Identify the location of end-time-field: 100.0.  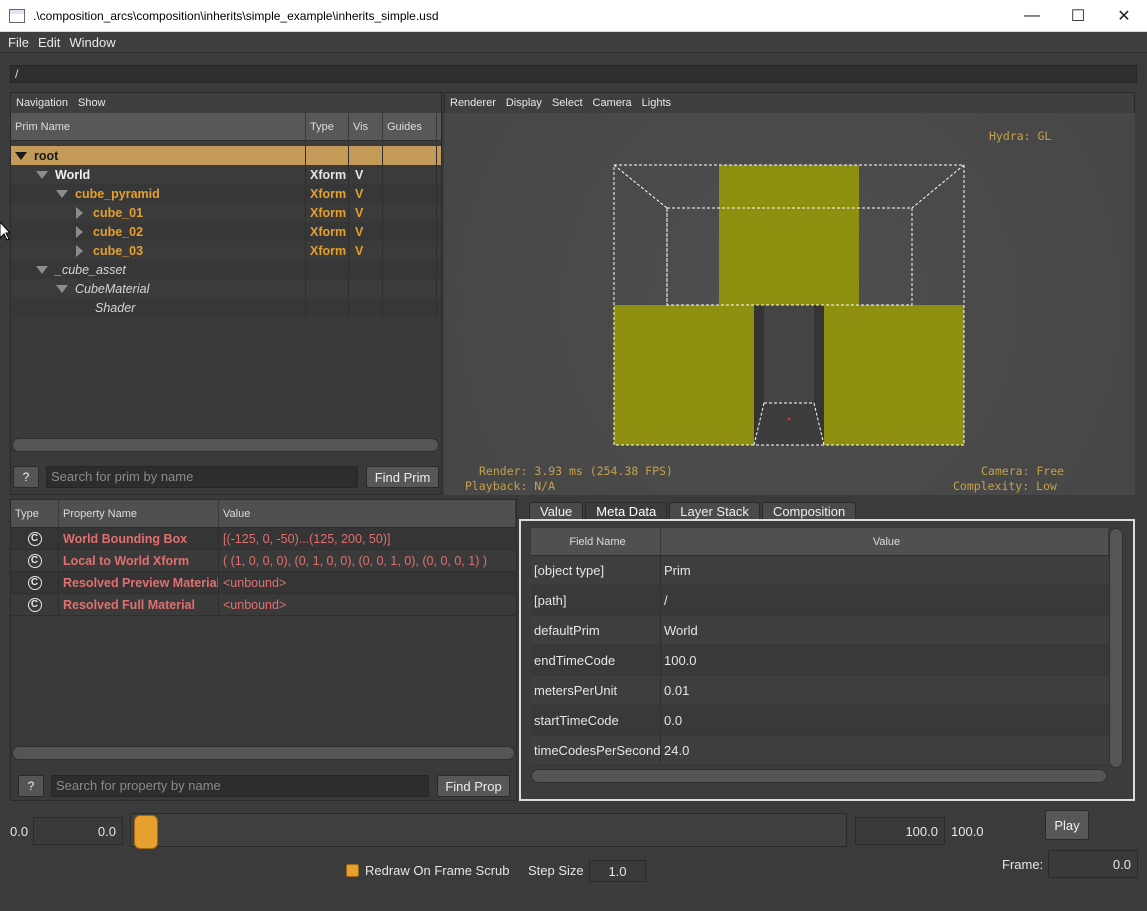
(900, 831).